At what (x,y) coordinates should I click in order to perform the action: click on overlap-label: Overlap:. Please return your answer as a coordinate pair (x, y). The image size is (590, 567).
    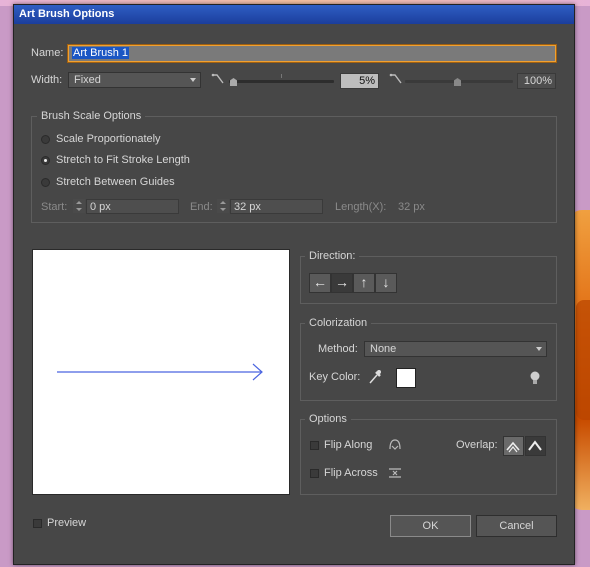
    Looking at the image, I should click on (477, 445).